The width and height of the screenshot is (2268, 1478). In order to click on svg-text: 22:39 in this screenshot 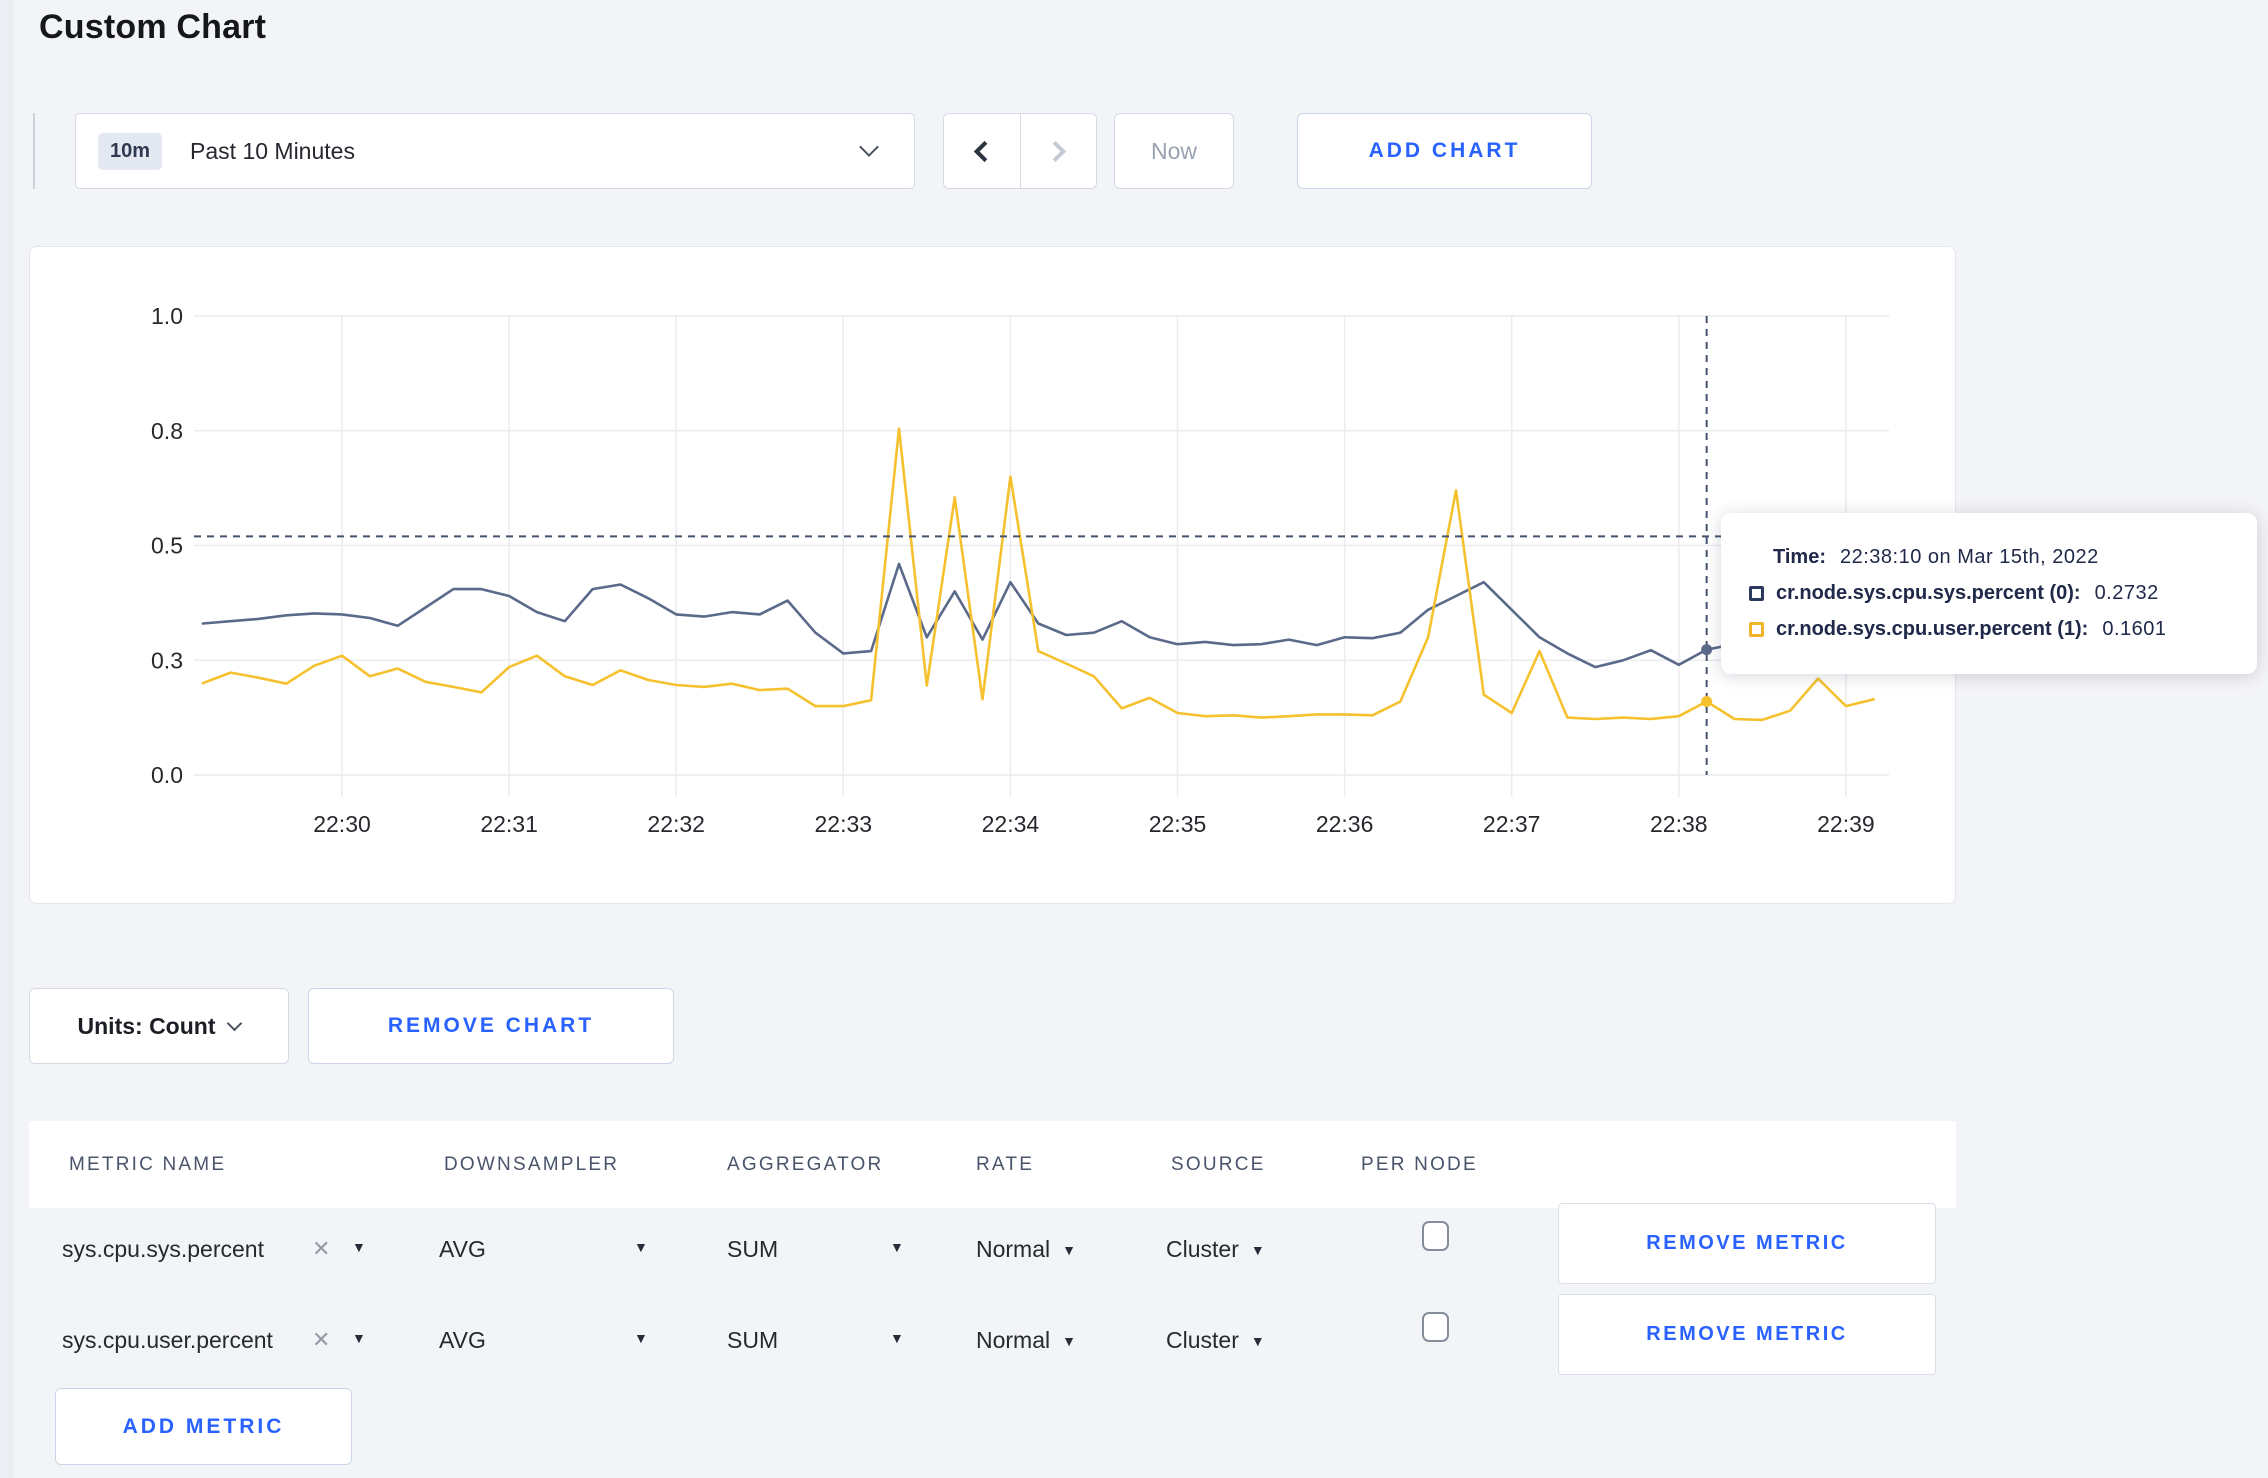, I will do `click(1846, 824)`.